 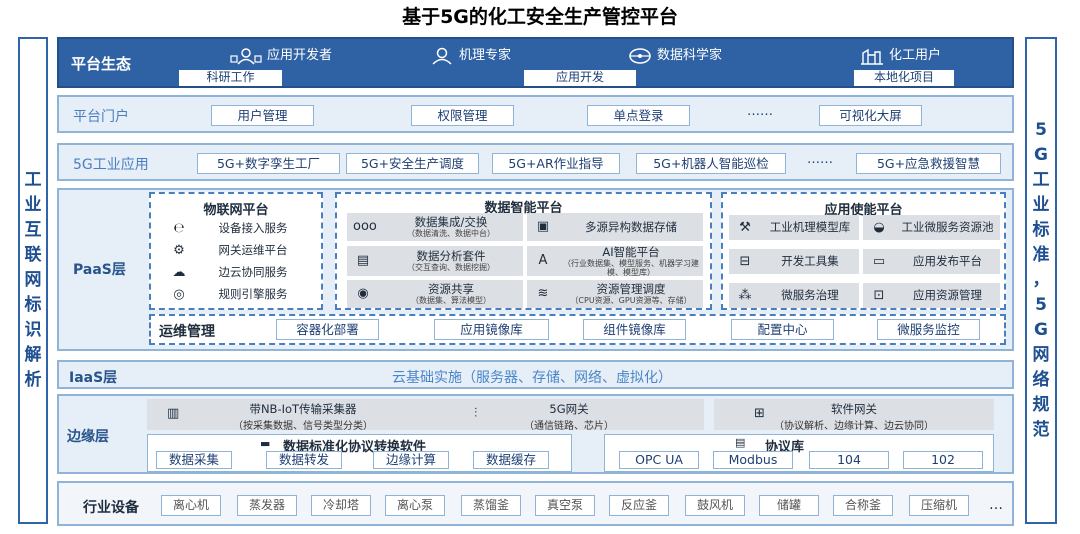 What do you see at coordinates (799, 453) in the screenshot?
I see `protocol-library-box: ▤ 协议库 OPC UA Modbus 104 102` at bounding box center [799, 453].